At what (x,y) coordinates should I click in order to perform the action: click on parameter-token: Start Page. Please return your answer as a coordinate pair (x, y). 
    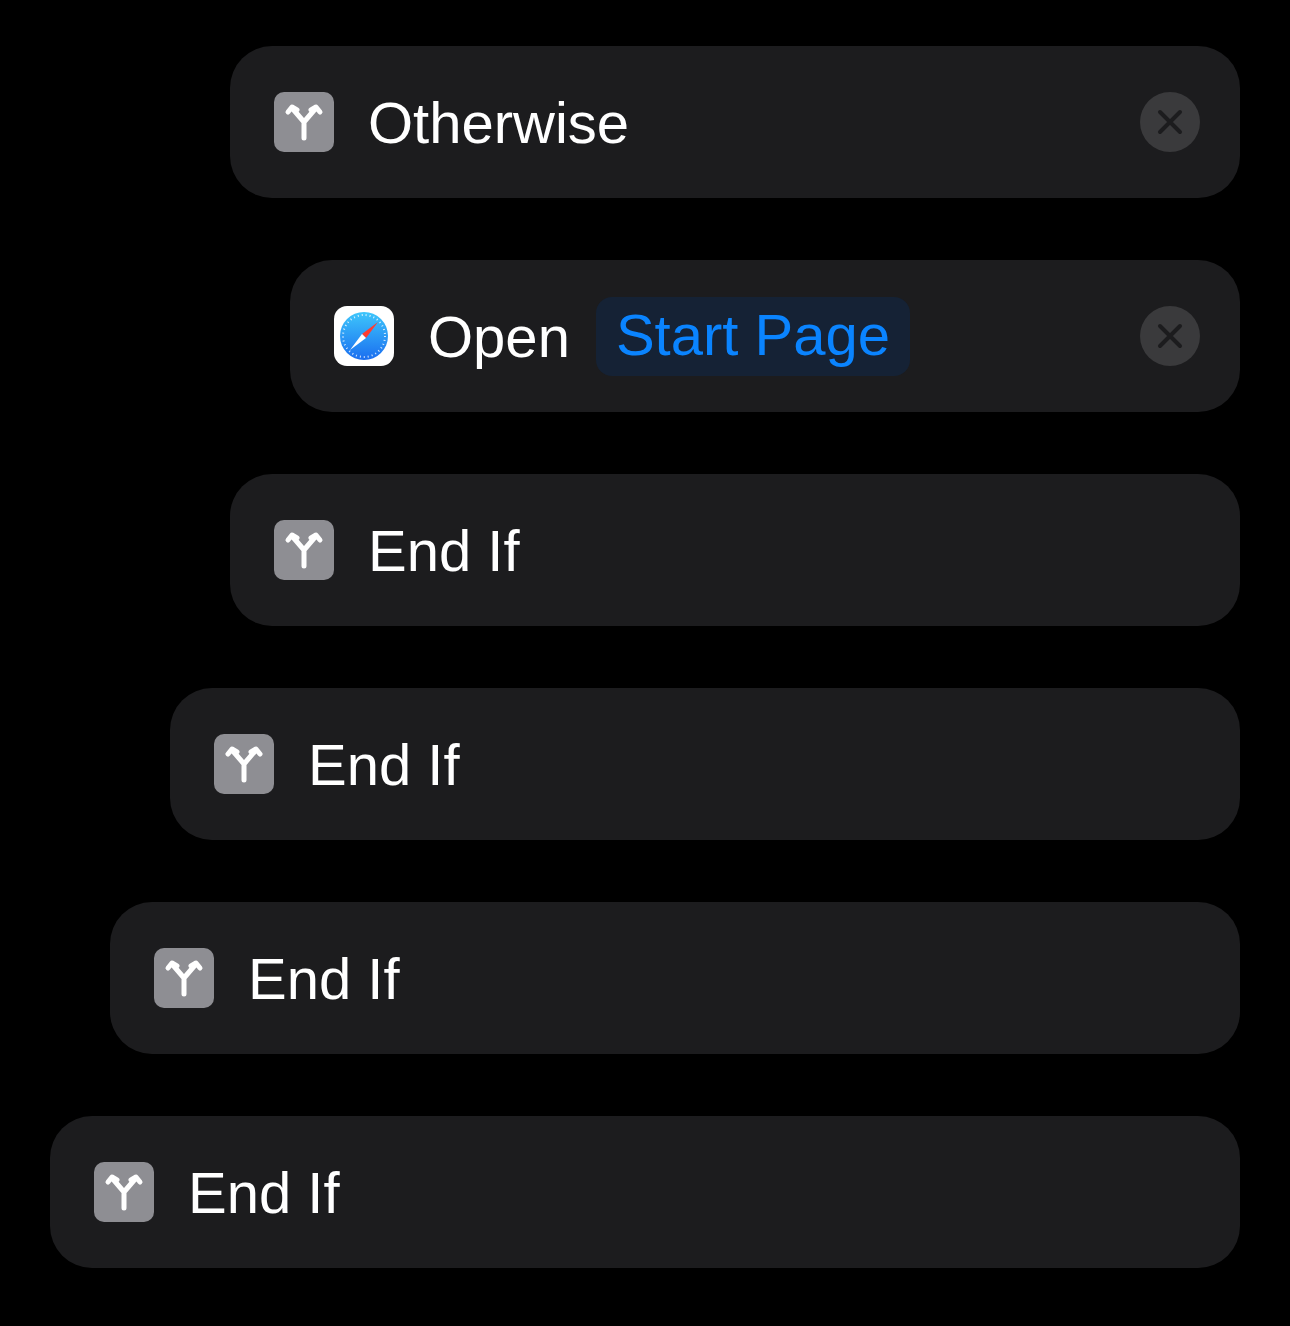
    Looking at the image, I should click on (752, 336).